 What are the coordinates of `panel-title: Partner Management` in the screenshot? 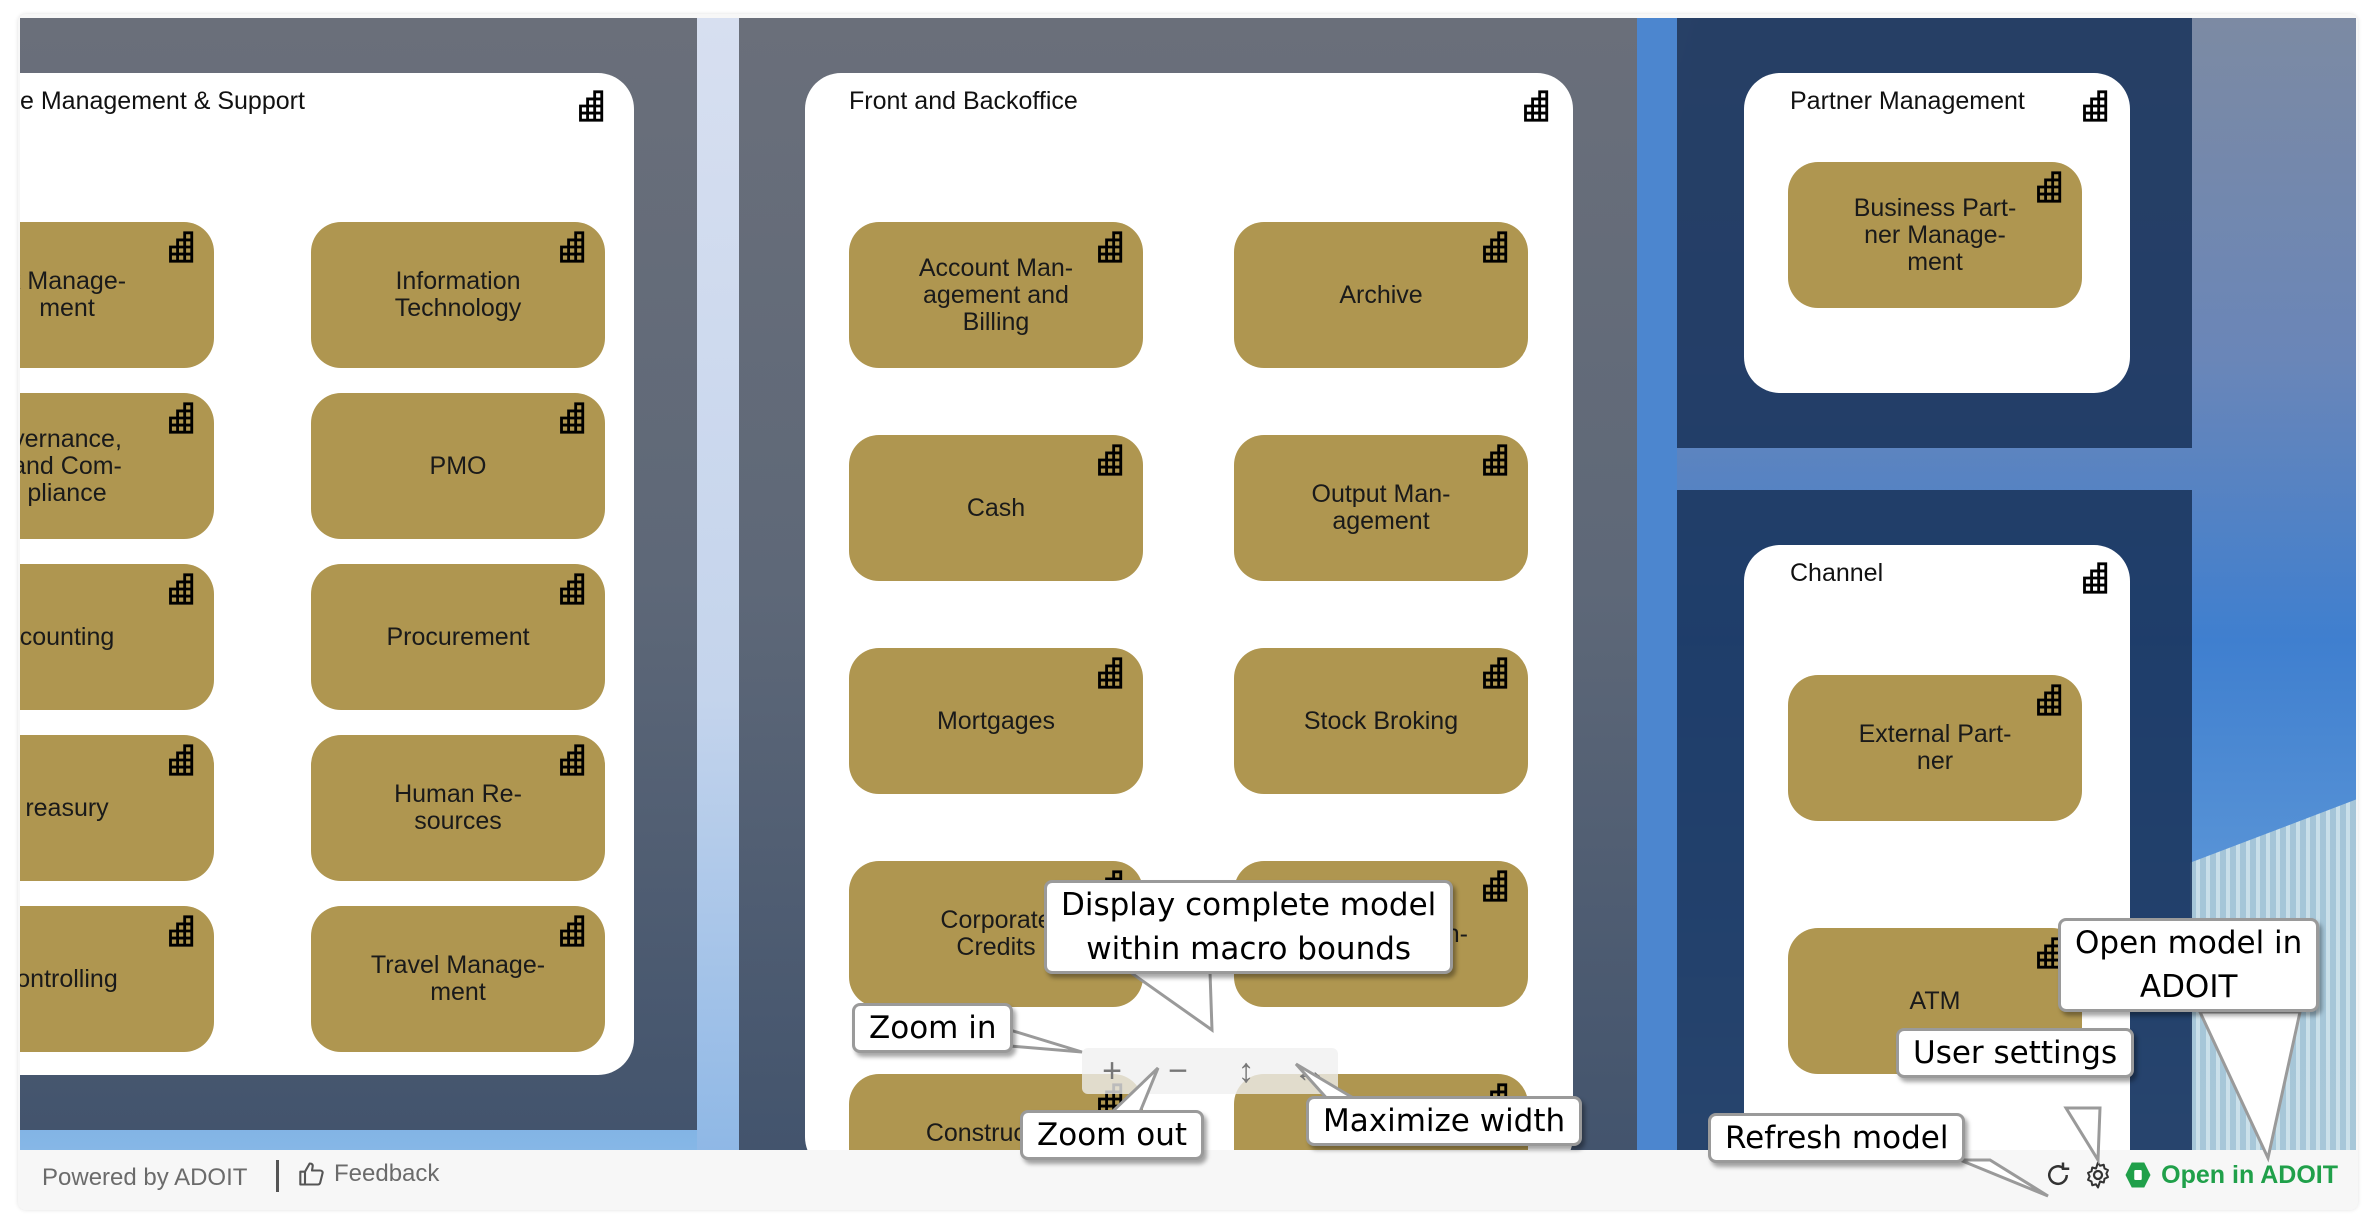 It's located at (1907, 101).